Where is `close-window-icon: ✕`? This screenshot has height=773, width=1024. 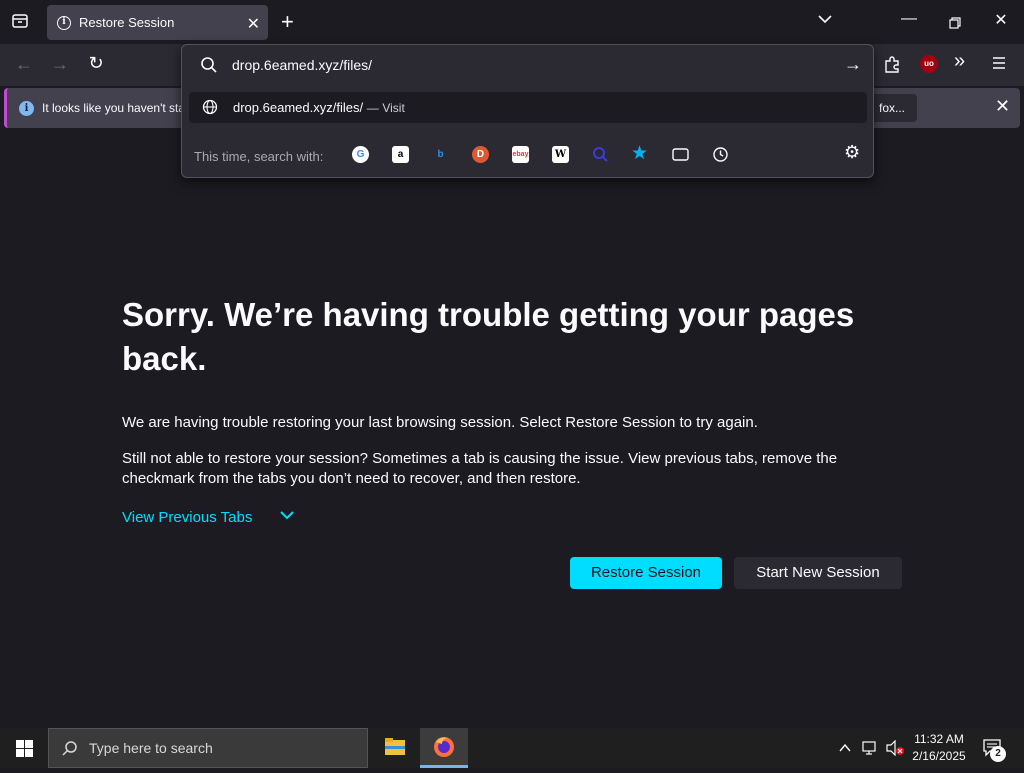 close-window-icon: ✕ is located at coordinates (1001, 20).